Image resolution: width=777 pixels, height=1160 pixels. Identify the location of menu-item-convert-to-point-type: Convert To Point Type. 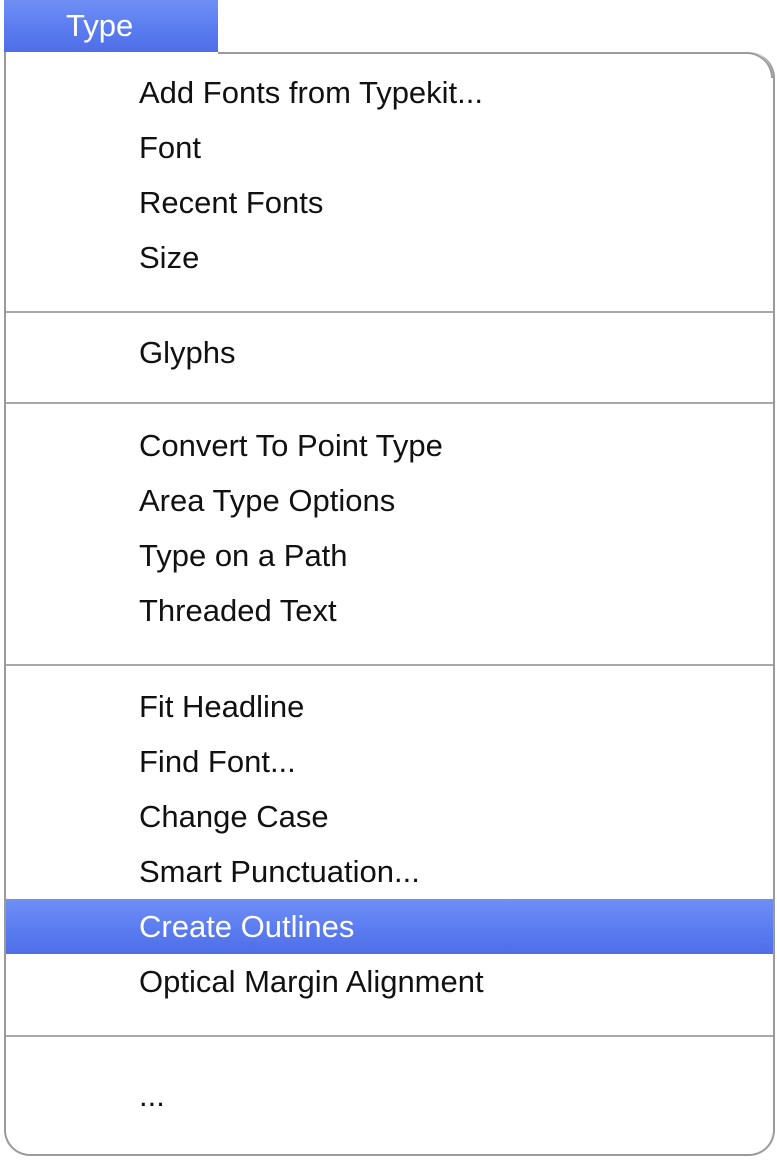
(389, 445).